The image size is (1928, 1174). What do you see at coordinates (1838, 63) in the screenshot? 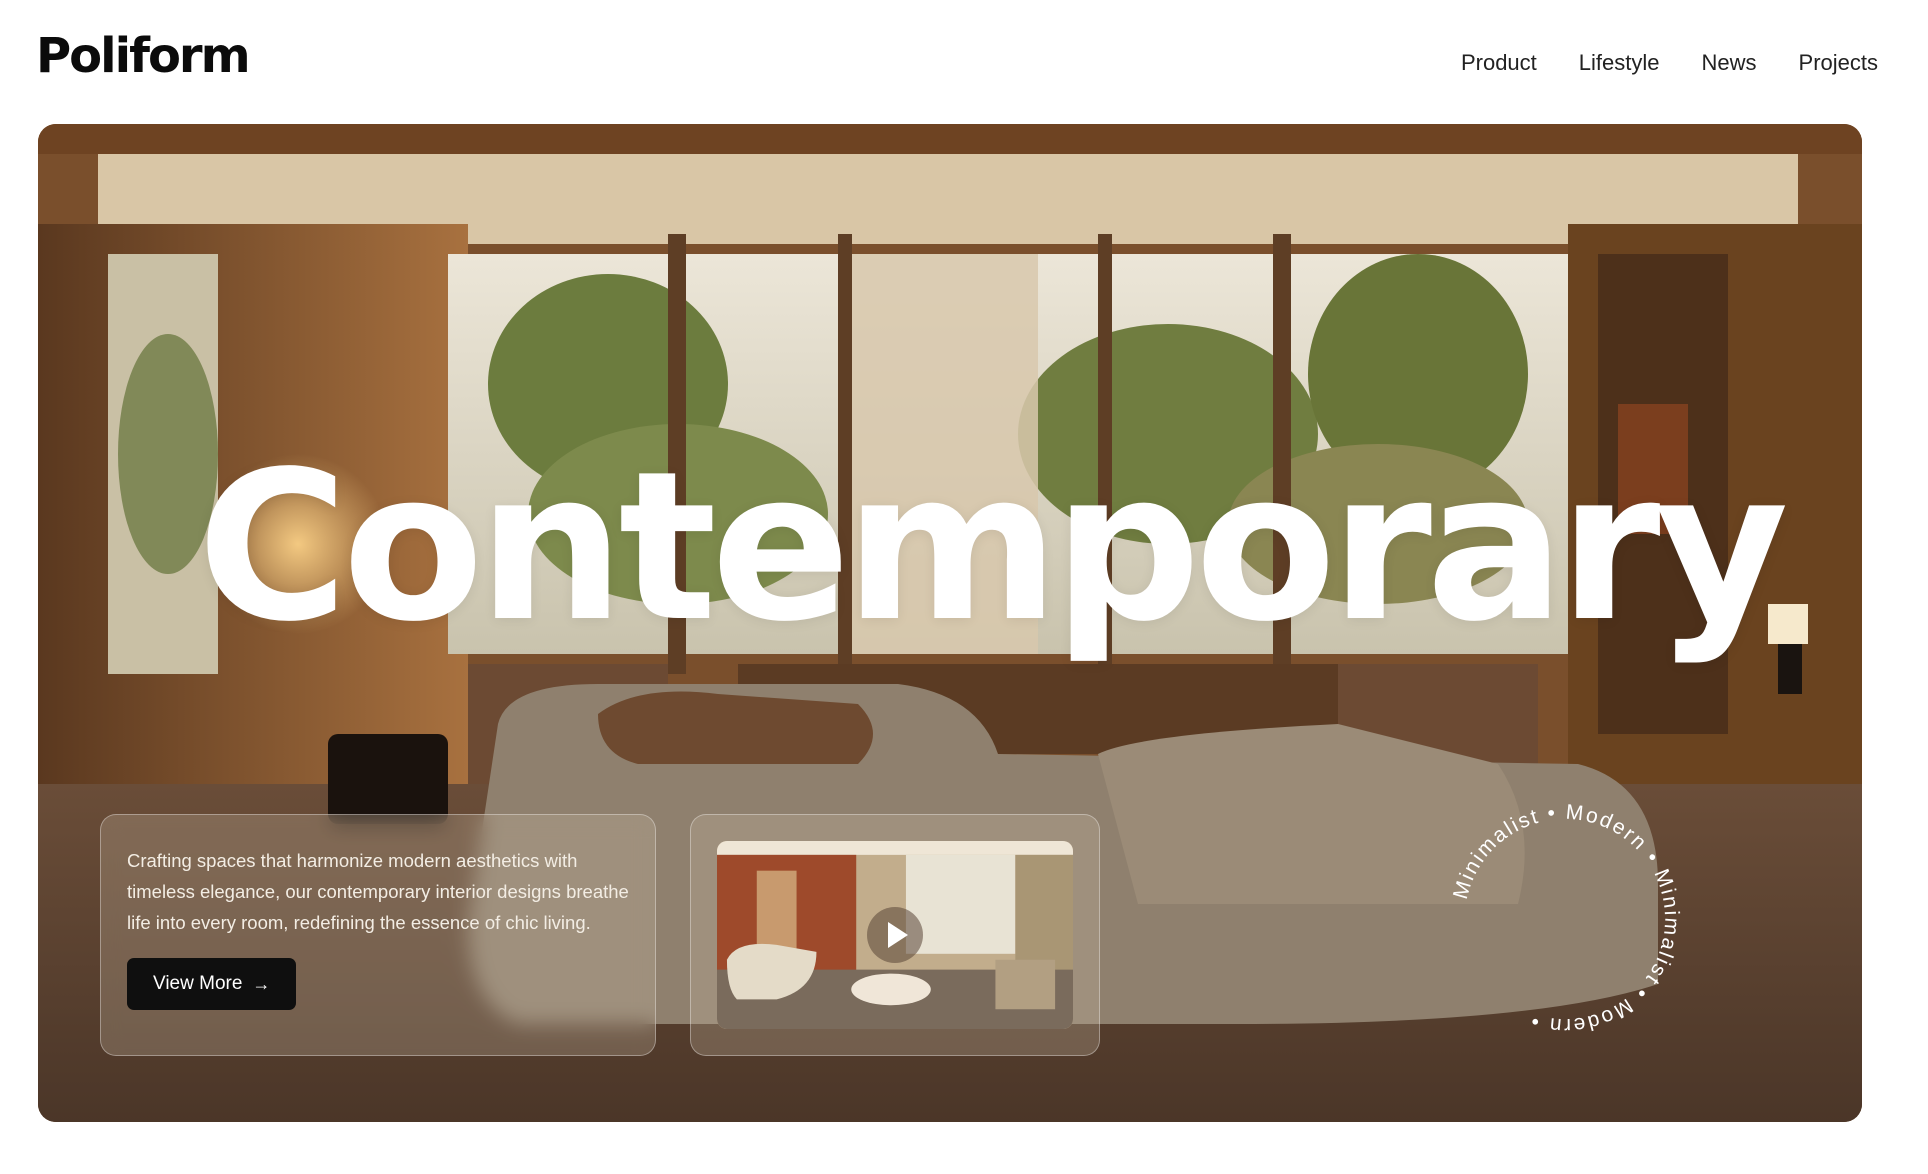
I see `nav-item-projects: Projects` at bounding box center [1838, 63].